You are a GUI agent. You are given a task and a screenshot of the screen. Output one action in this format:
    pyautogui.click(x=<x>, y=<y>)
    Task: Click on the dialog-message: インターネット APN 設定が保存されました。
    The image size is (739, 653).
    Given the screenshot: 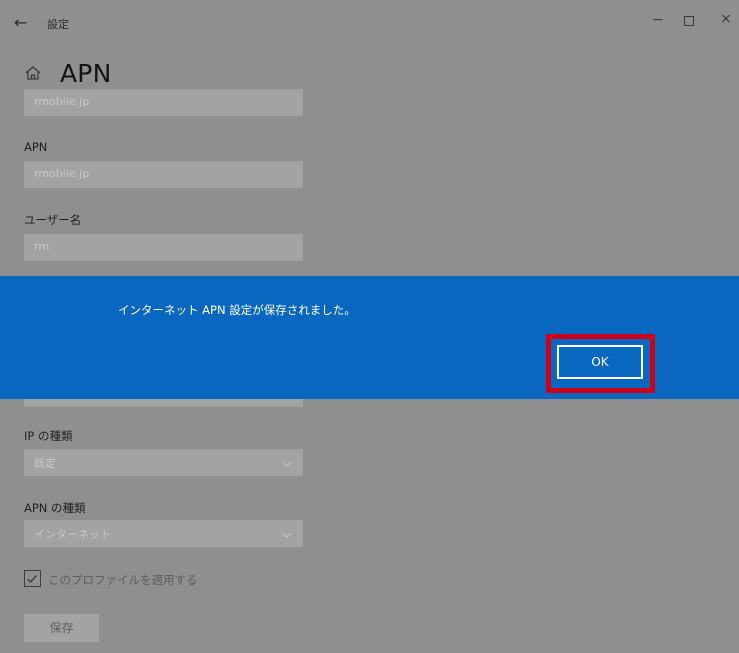 What is the action you would take?
    pyautogui.click(x=237, y=310)
    